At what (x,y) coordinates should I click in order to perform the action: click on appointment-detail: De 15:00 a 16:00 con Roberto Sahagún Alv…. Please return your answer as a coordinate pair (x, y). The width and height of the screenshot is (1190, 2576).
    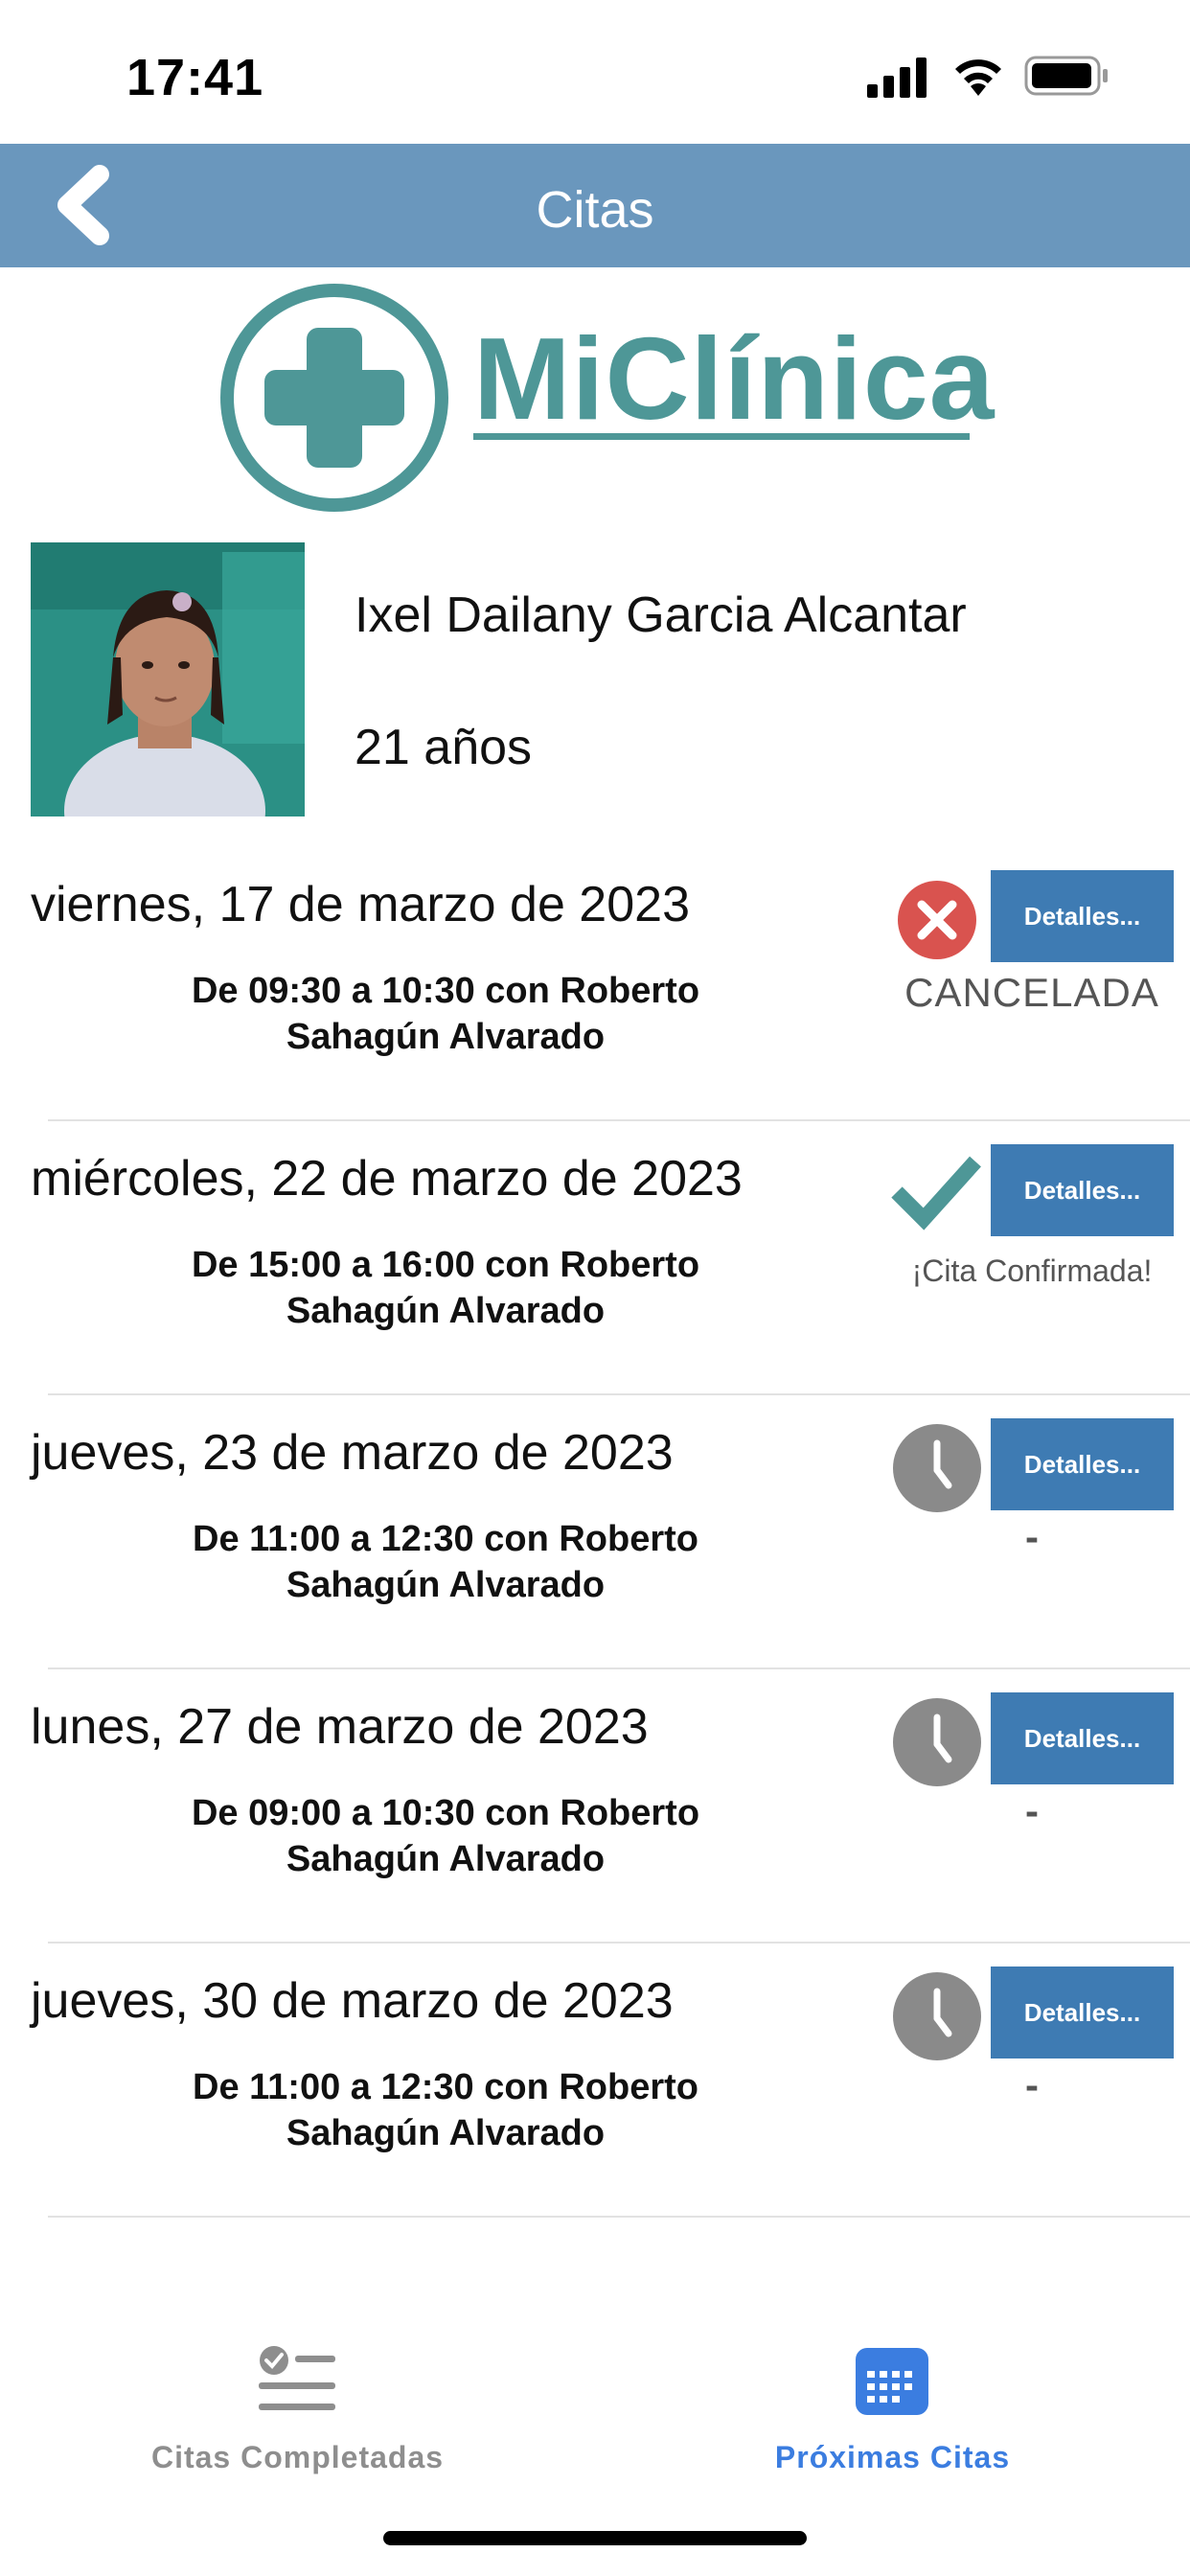
    Looking at the image, I should click on (446, 1288).